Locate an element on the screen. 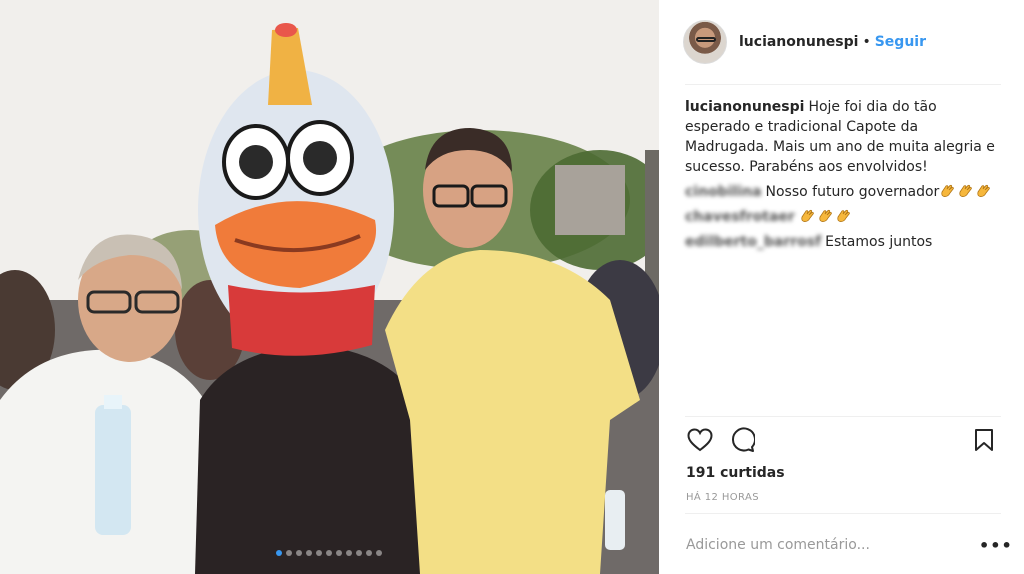 Image resolution: width=1024 pixels, height=574 pixels. like-button is located at coordinates (700, 440).